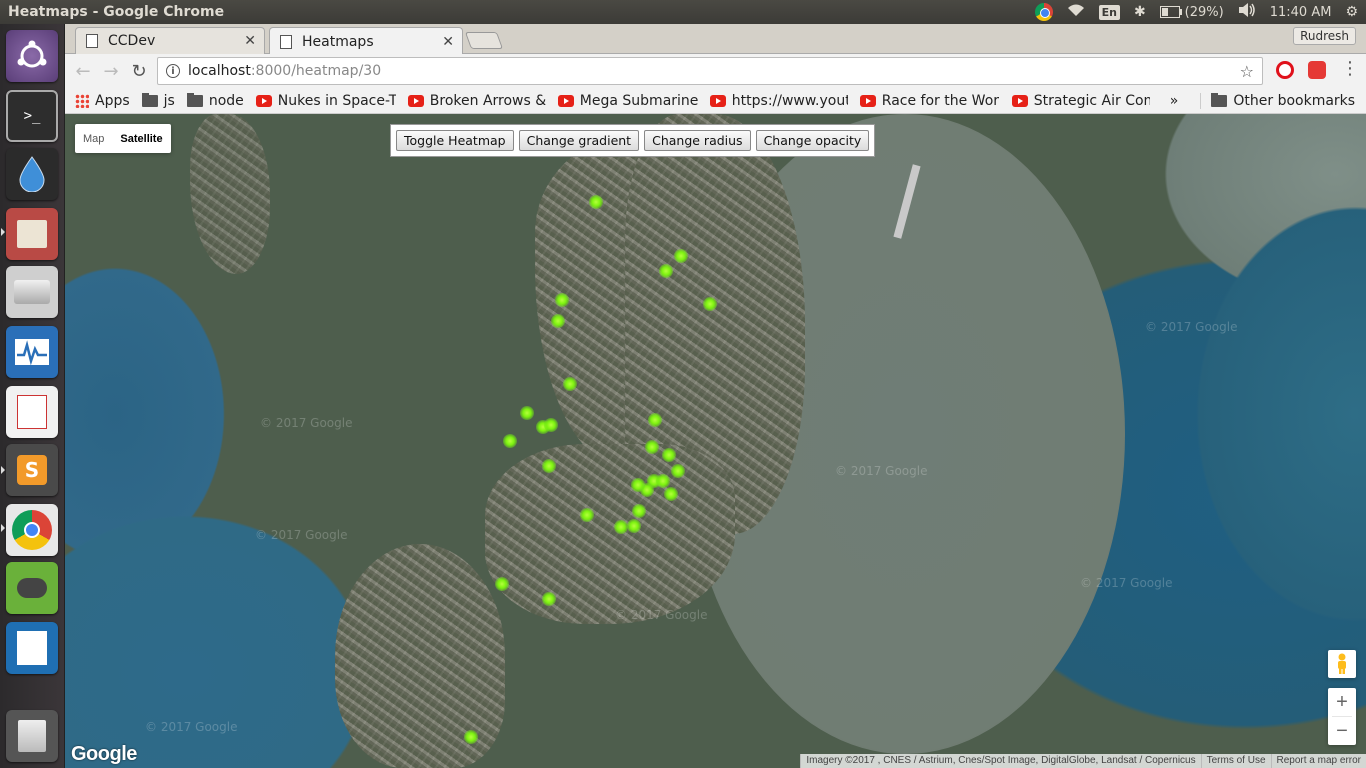 Image resolution: width=1366 pixels, height=768 pixels. What do you see at coordinates (93, 138) in the screenshot?
I see `map-type-map-button: Map` at bounding box center [93, 138].